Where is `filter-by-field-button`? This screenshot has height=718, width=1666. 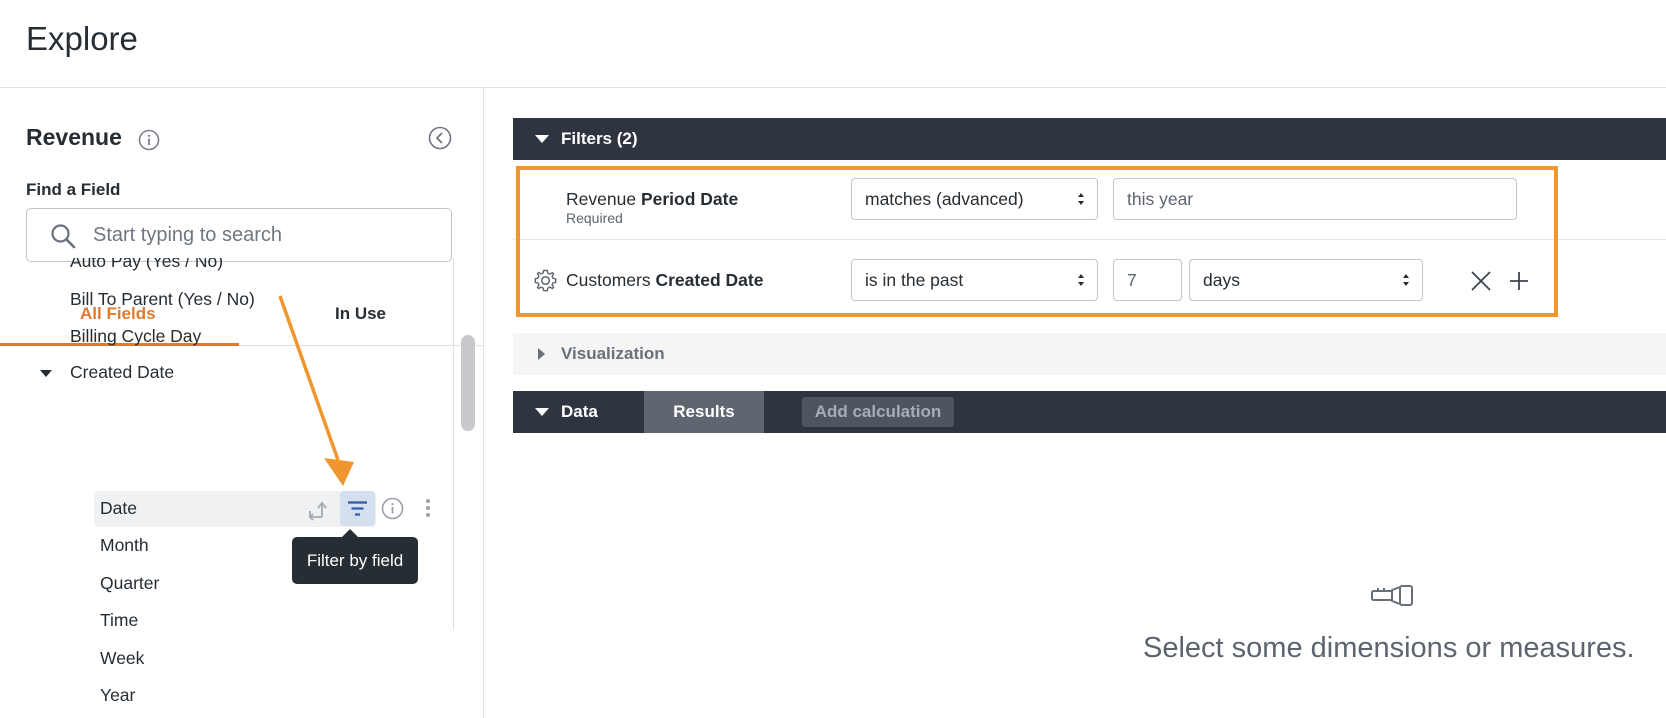
filter-by-field-button is located at coordinates (357, 508).